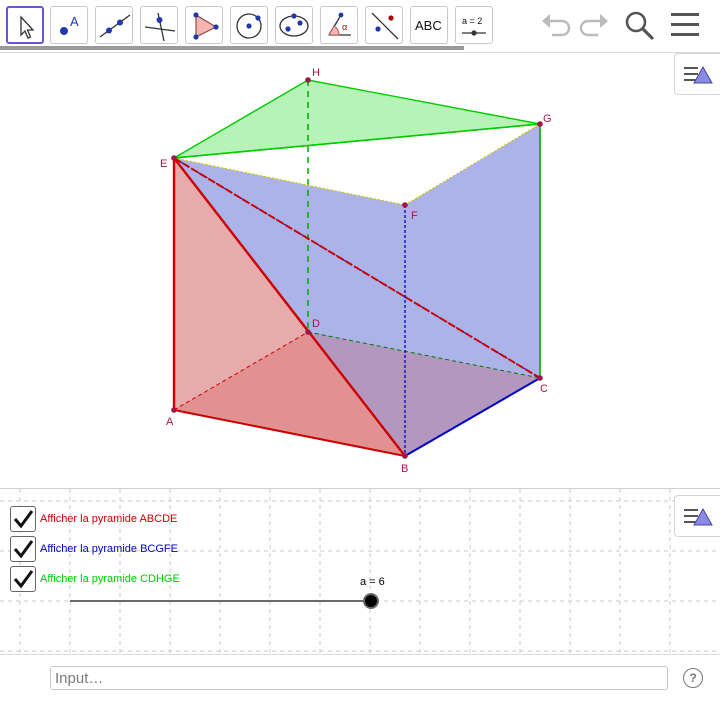  I want to click on checkbox-label-bcgfe: Afficher la pyramide BCGFE, so click(109, 549).